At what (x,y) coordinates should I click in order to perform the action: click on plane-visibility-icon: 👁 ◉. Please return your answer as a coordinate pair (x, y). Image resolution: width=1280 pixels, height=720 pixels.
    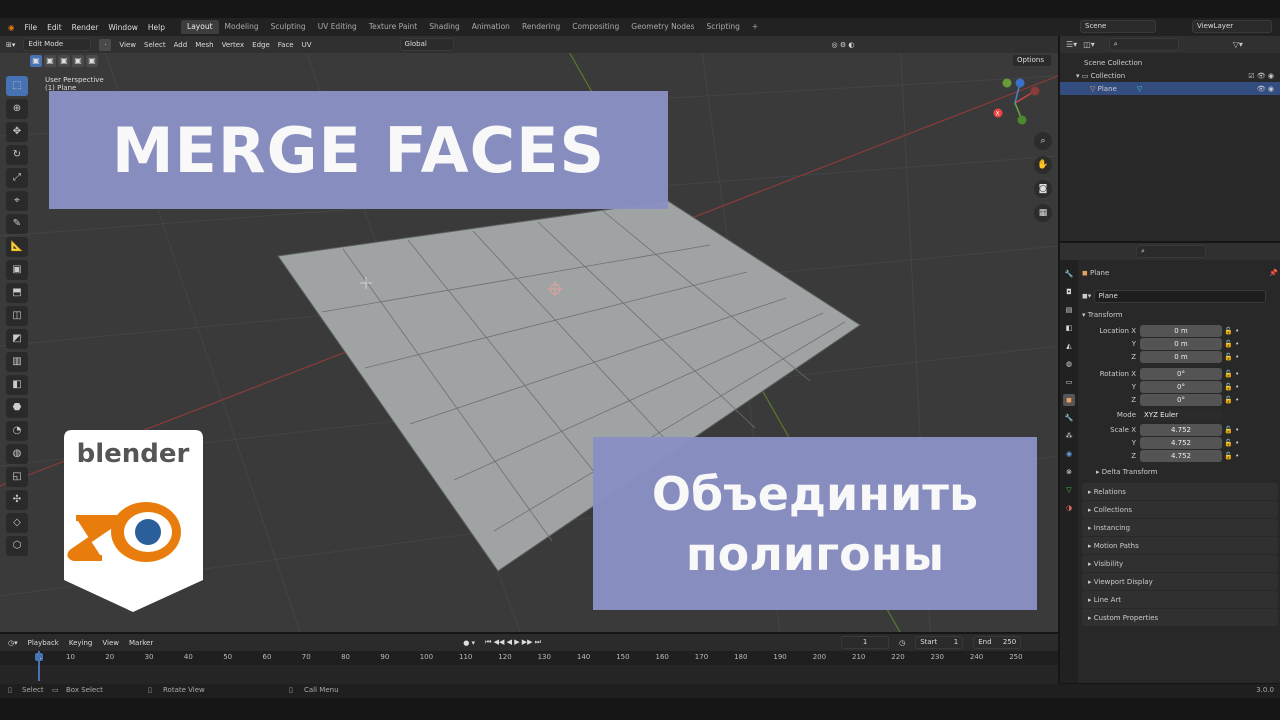
    Looking at the image, I should click on (1265, 89).